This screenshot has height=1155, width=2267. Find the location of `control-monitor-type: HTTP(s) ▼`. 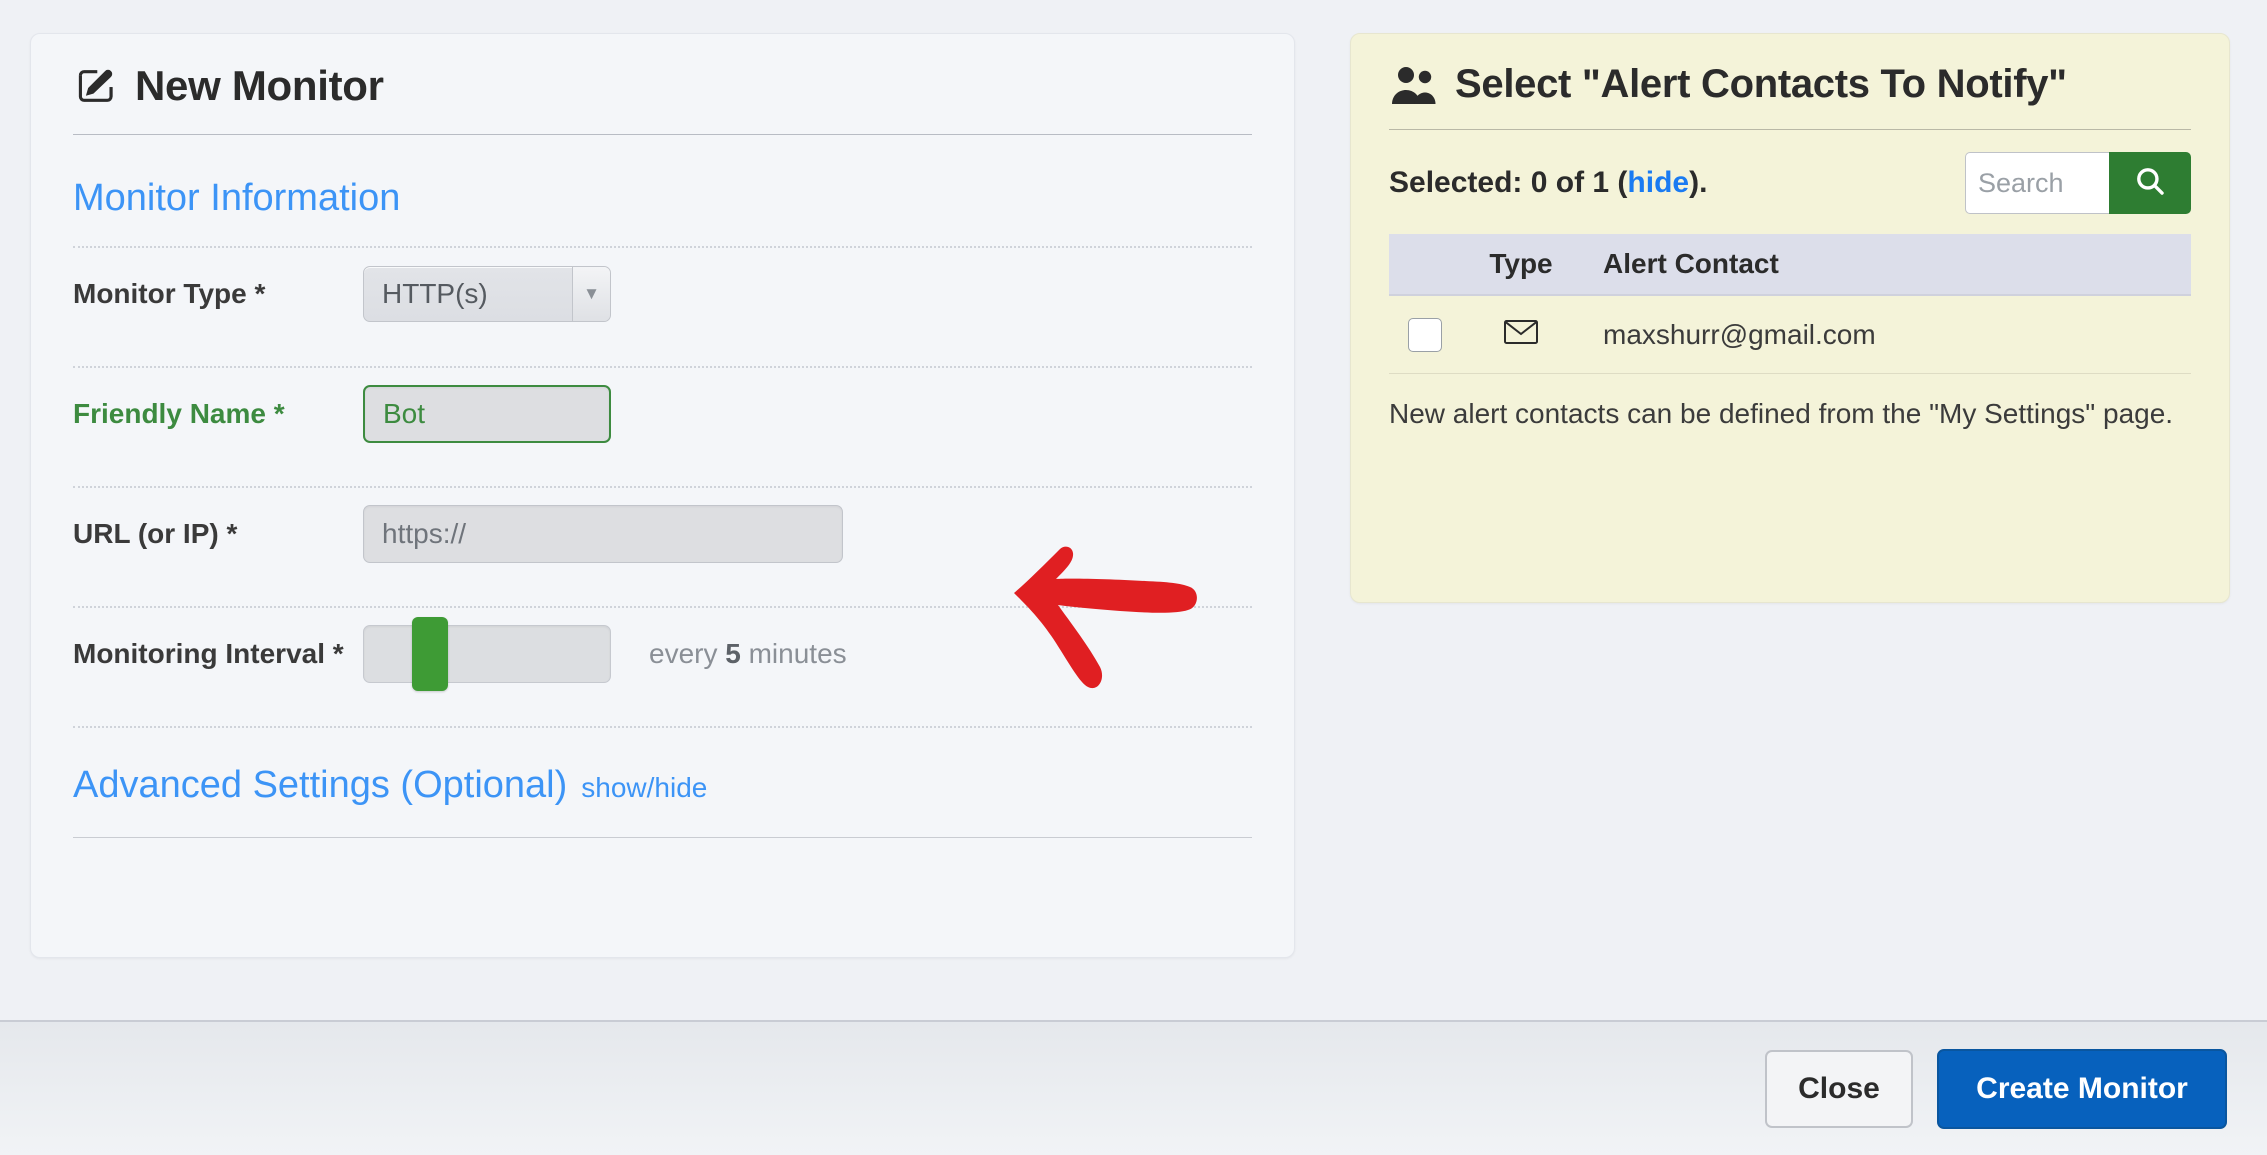

control-monitor-type: HTTP(s) ▼ is located at coordinates (807, 294).